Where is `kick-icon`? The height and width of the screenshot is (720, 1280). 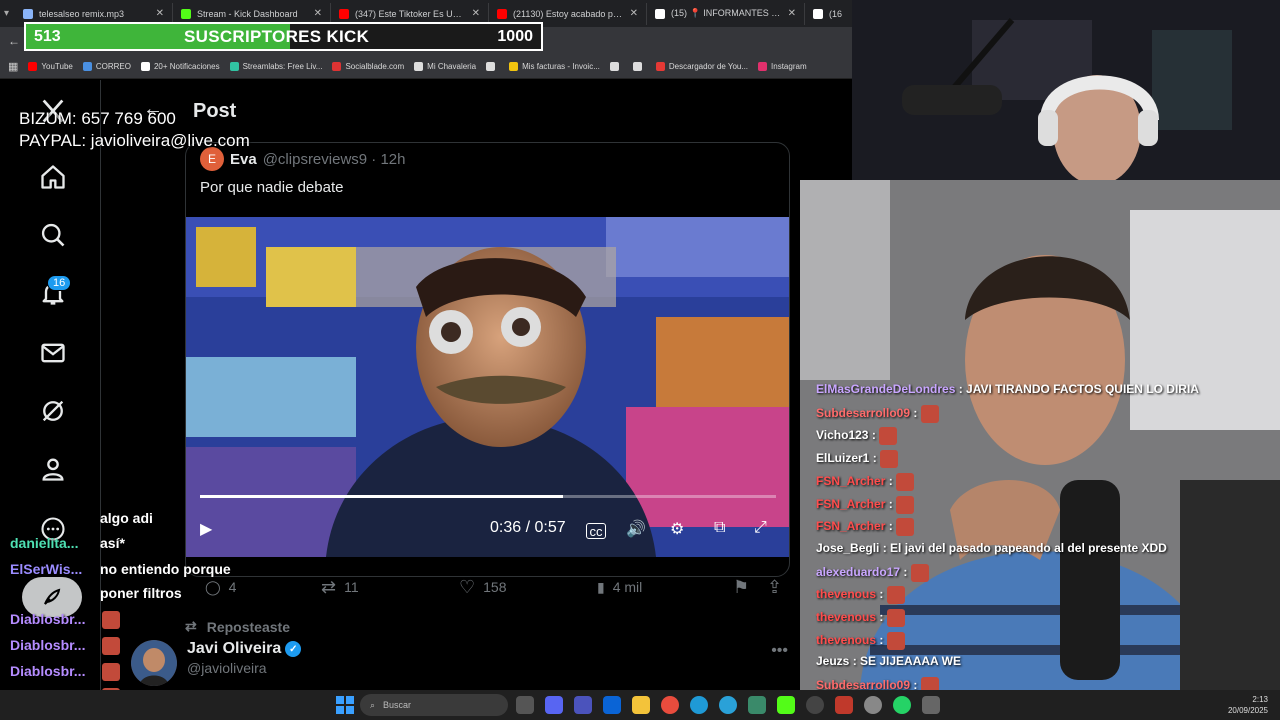 kick-icon is located at coordinates (786, 705).